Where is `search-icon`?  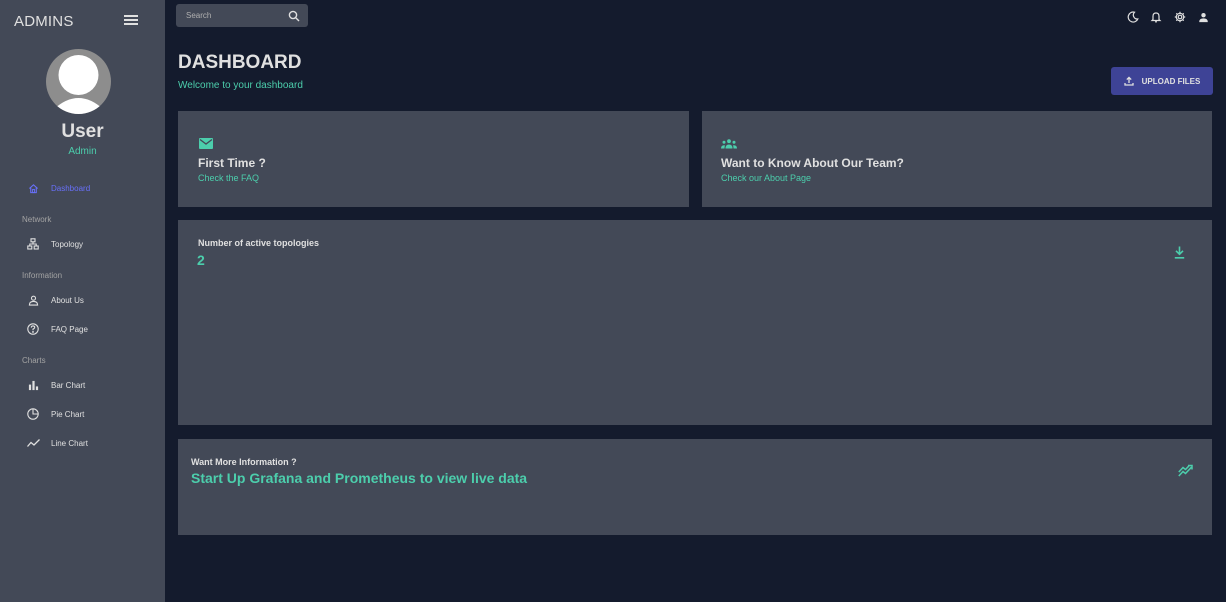 search-icon is located at coordinates (294, 15).